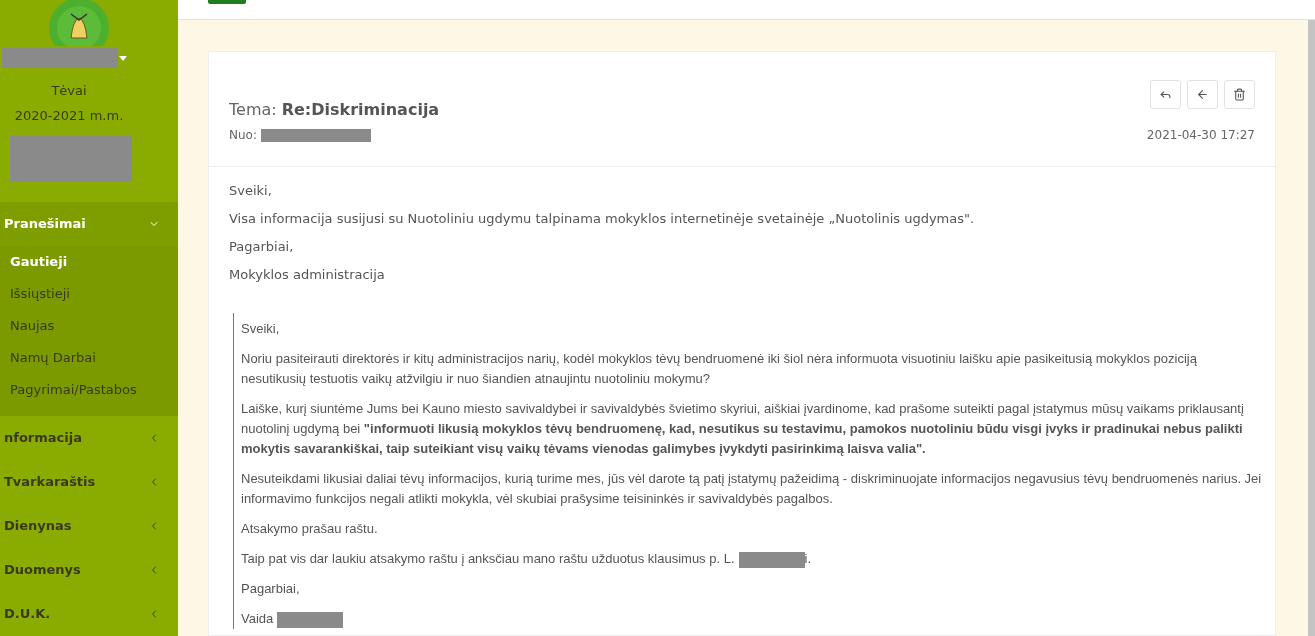 This screenshot has width=1315, height=636. What do you see at coordinates (488, 559) in the screenshot?
I see `message-paragraph: Taip pat vis dar laukiu atsakymo raštu į anksčiau mano raštu užduotus klausimus p. L.` at bounding box center [488, 559].